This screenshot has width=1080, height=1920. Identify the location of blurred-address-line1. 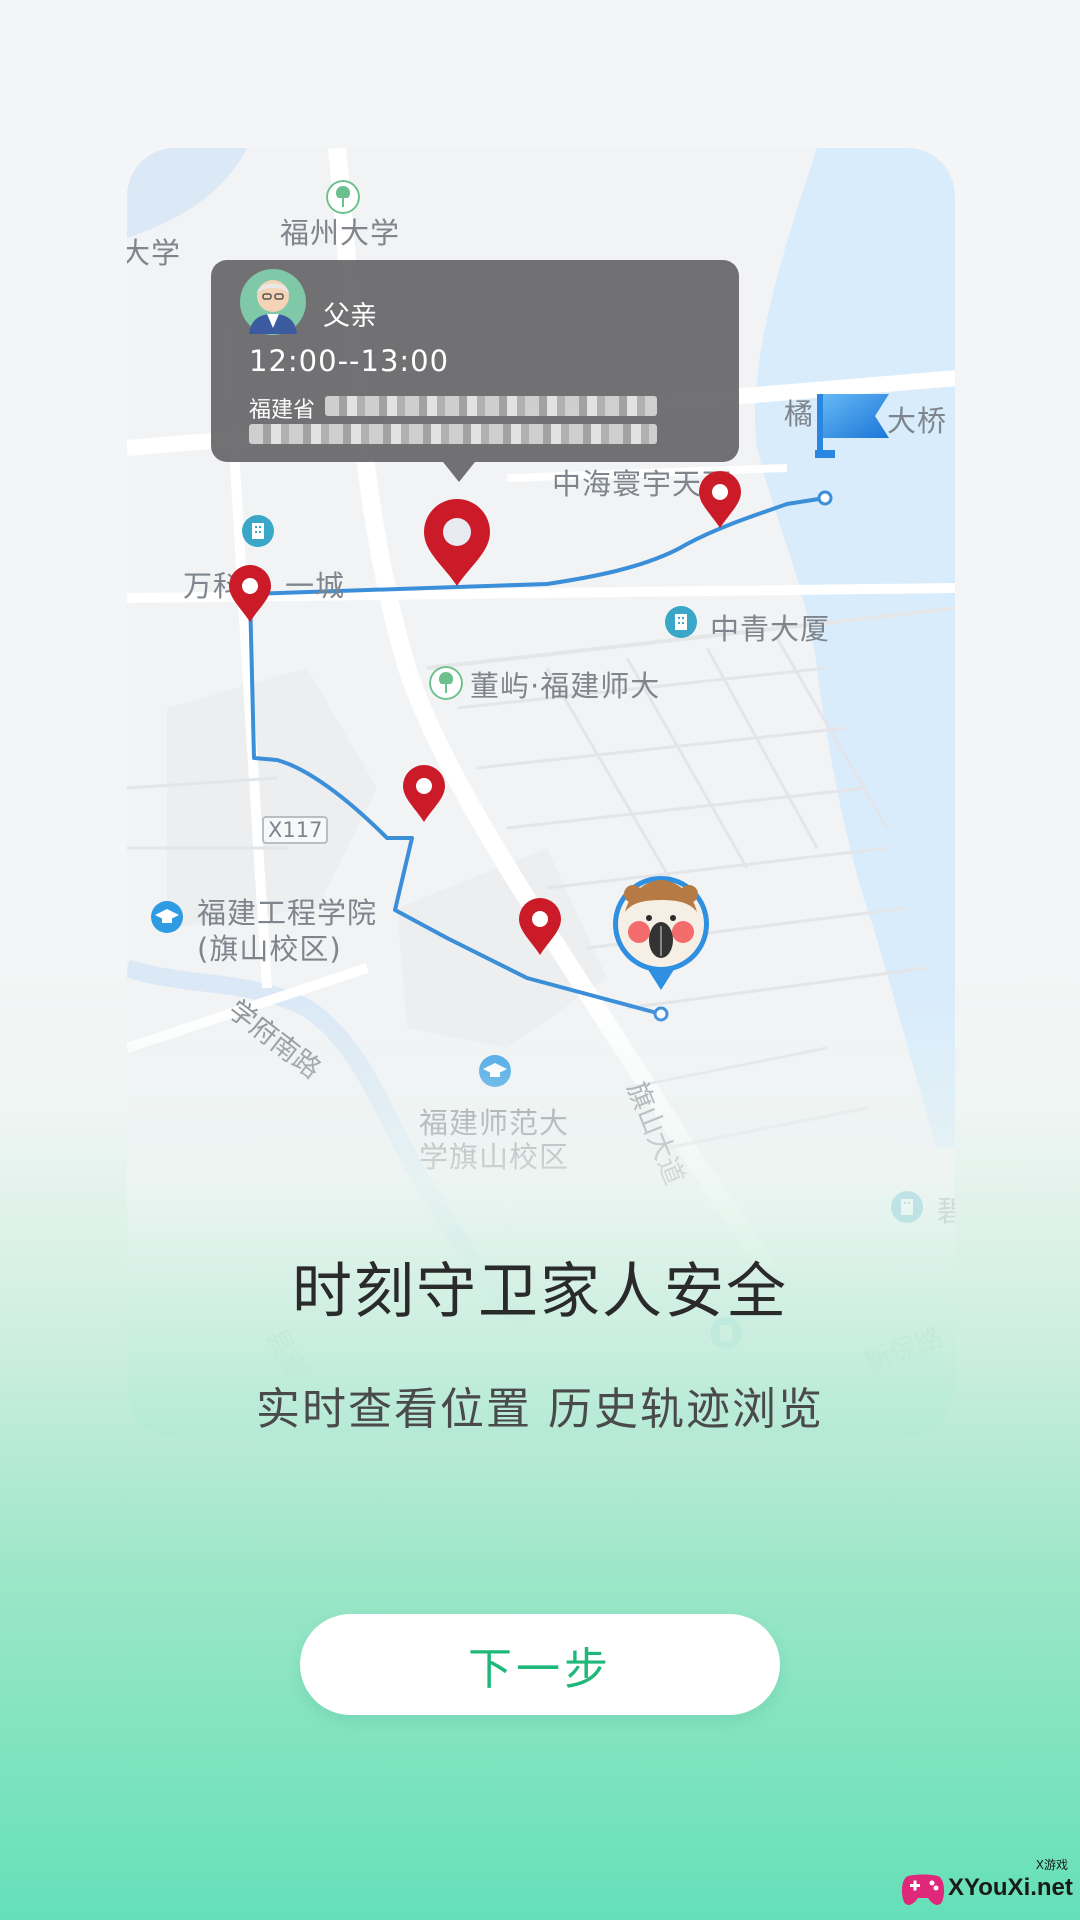
(491, 406).